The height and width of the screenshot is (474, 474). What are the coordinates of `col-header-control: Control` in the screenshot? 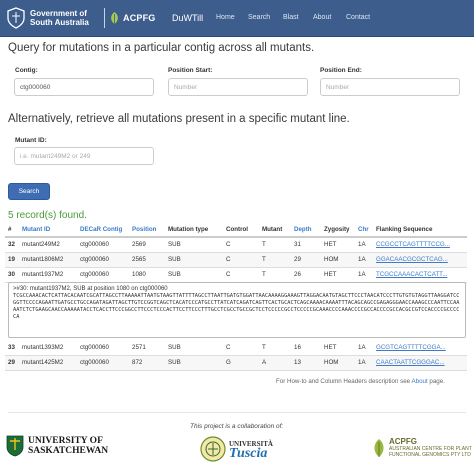 It's located at (241, 230).